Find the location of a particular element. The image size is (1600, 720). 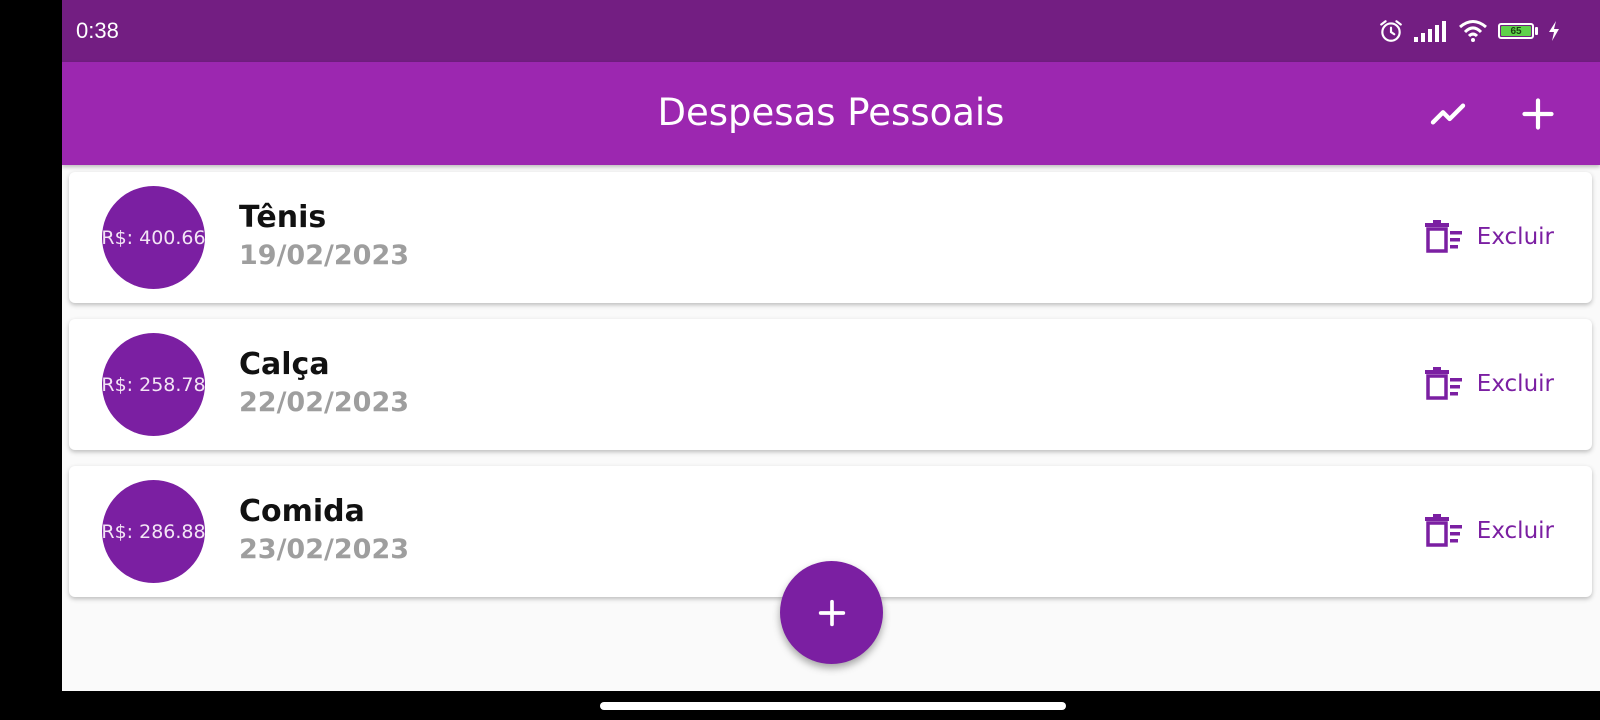

value-avatar: R$: 258.78 is located at coordinates (153, 384).